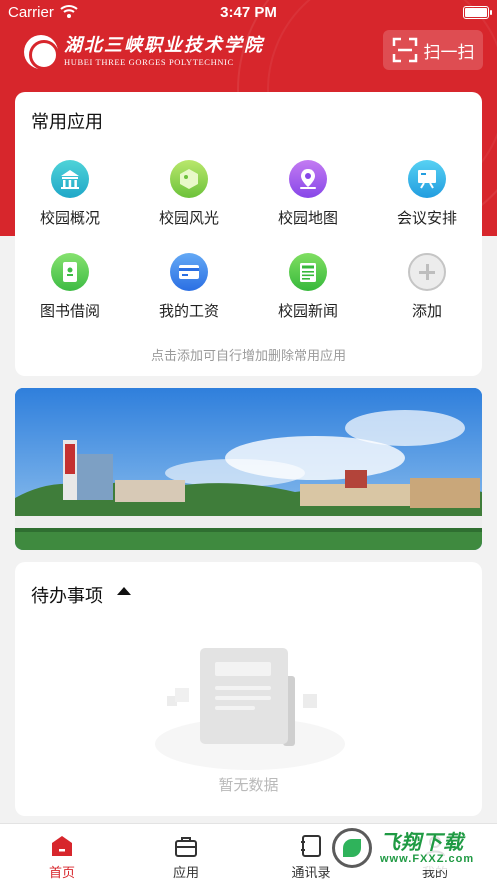  I want to click on scan-button: 扫一扫, so click(433, 50).